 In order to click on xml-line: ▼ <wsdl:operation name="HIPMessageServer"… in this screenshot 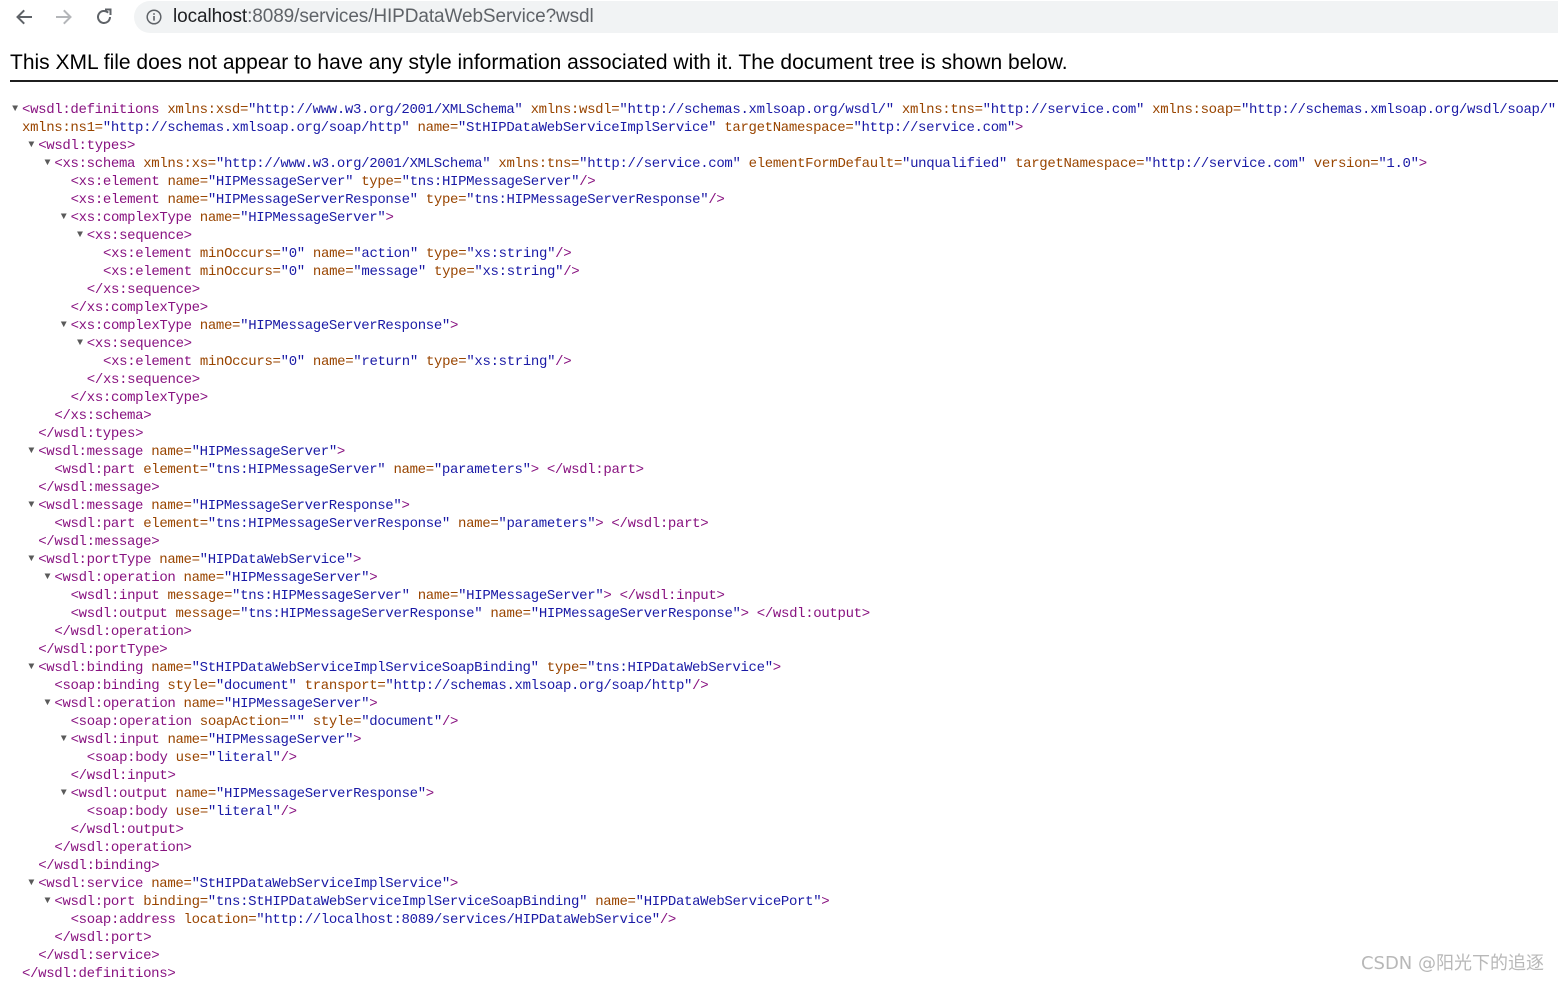, I will do `click(779, 704)`.